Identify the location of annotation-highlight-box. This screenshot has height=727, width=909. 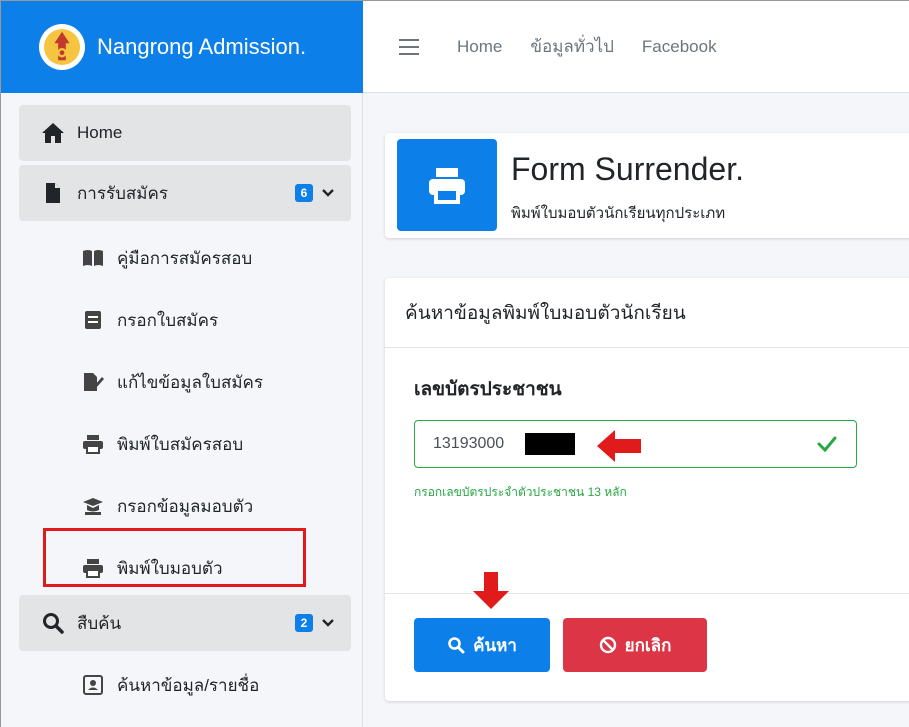
(174, 557).